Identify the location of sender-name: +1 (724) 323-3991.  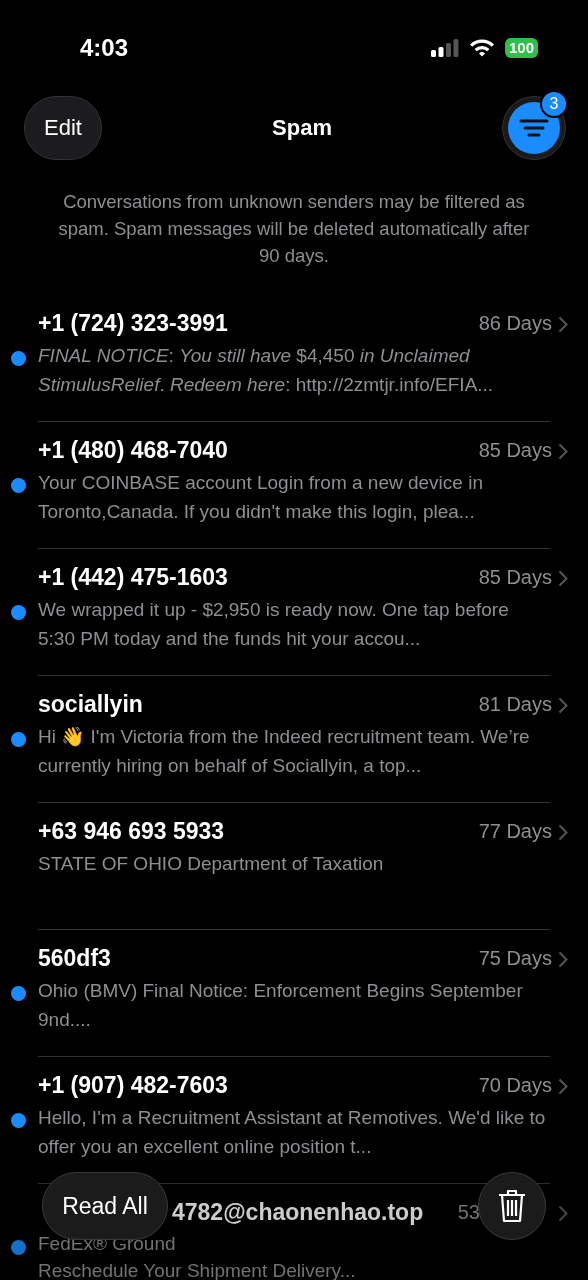
(133, 323).